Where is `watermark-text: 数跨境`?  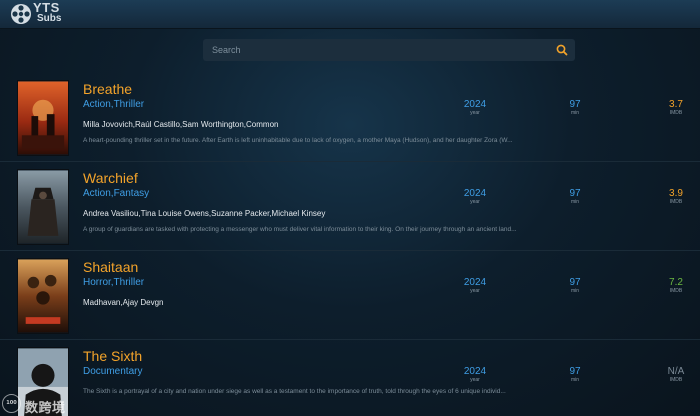
watermark-text: 数跨境 is located at coordinates (45, 408).